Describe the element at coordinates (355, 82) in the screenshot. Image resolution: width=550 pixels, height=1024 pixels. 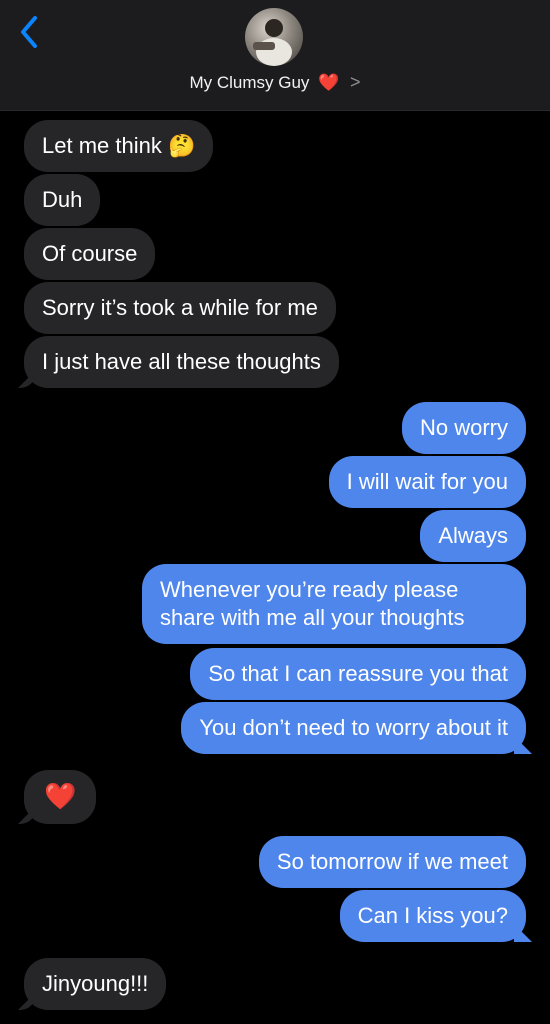
I see `chevron-right-icon: >` at that location.